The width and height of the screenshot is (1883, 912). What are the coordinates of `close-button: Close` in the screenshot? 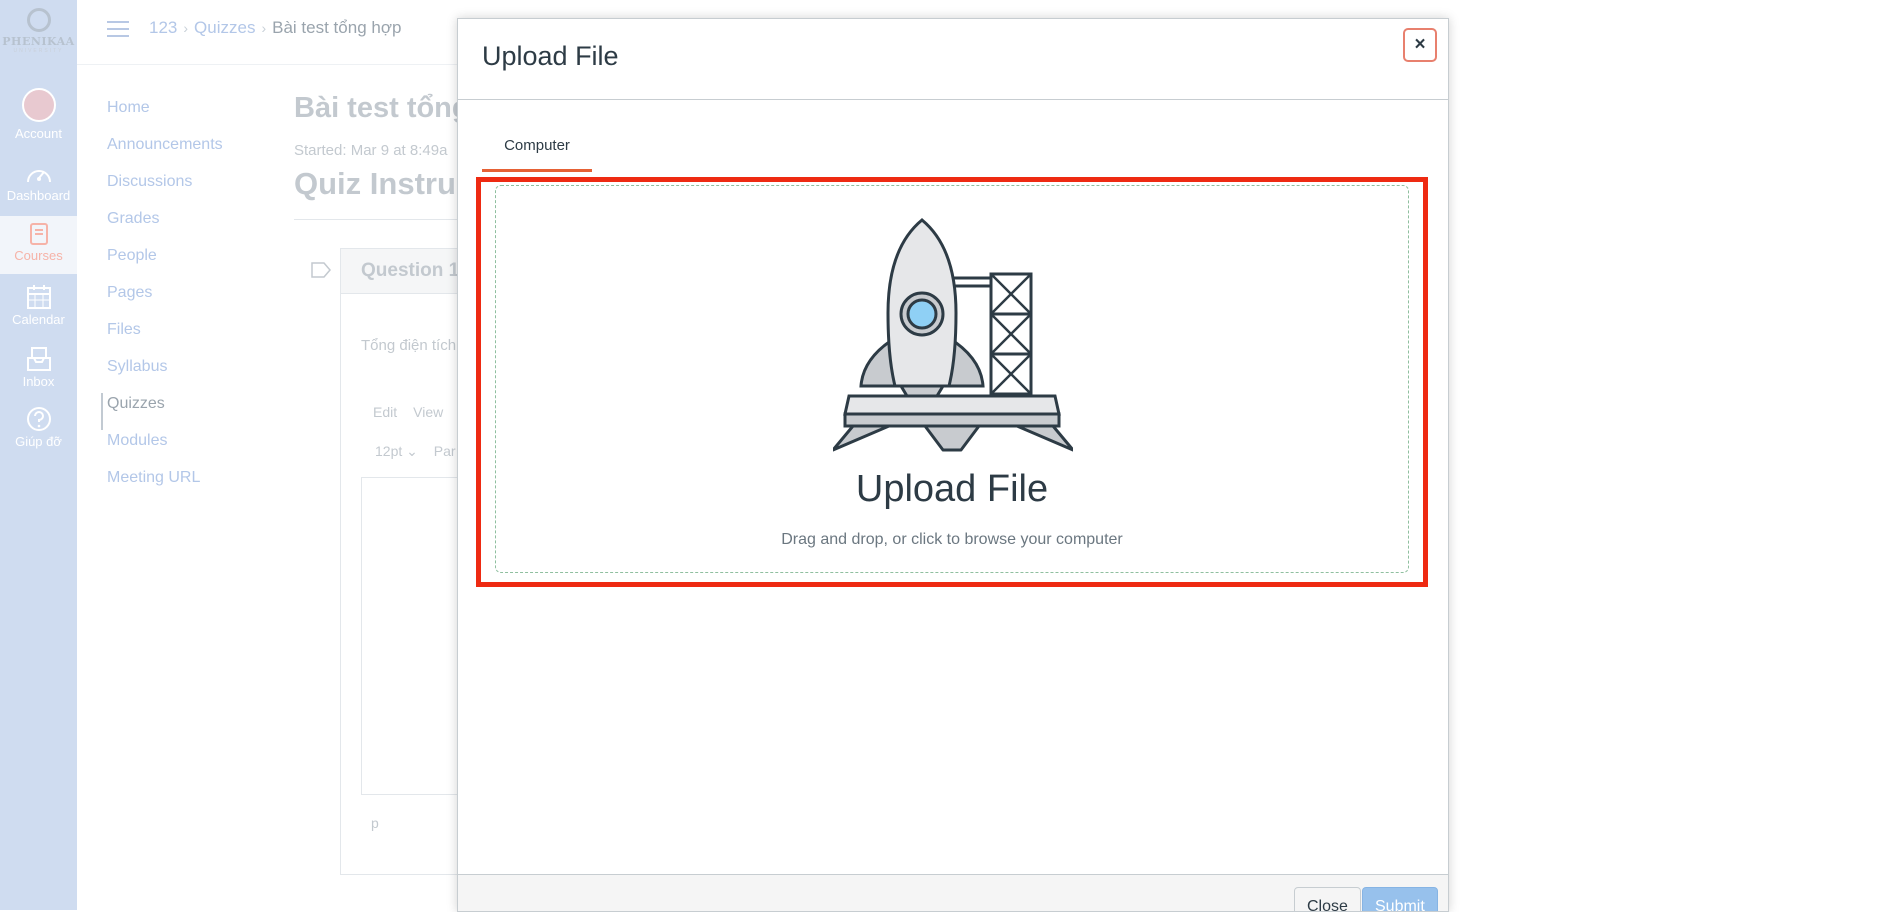 It's located at (1327, 899).